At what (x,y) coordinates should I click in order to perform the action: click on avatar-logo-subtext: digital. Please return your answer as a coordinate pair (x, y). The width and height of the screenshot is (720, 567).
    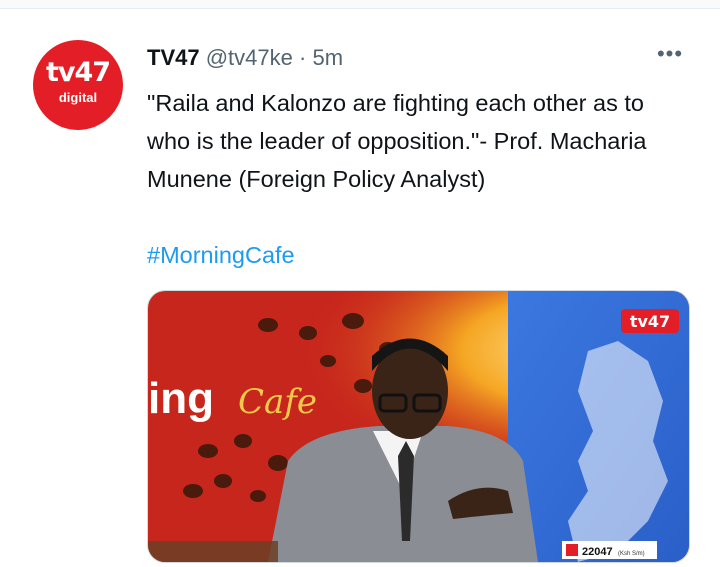
    Looking at the image, I should click on (78, 97).